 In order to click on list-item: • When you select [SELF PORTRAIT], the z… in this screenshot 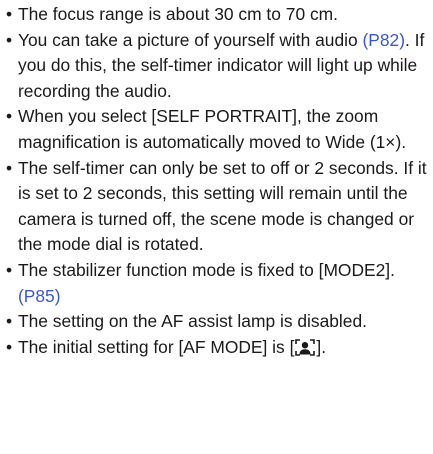, I will do `click(217, 129)`.